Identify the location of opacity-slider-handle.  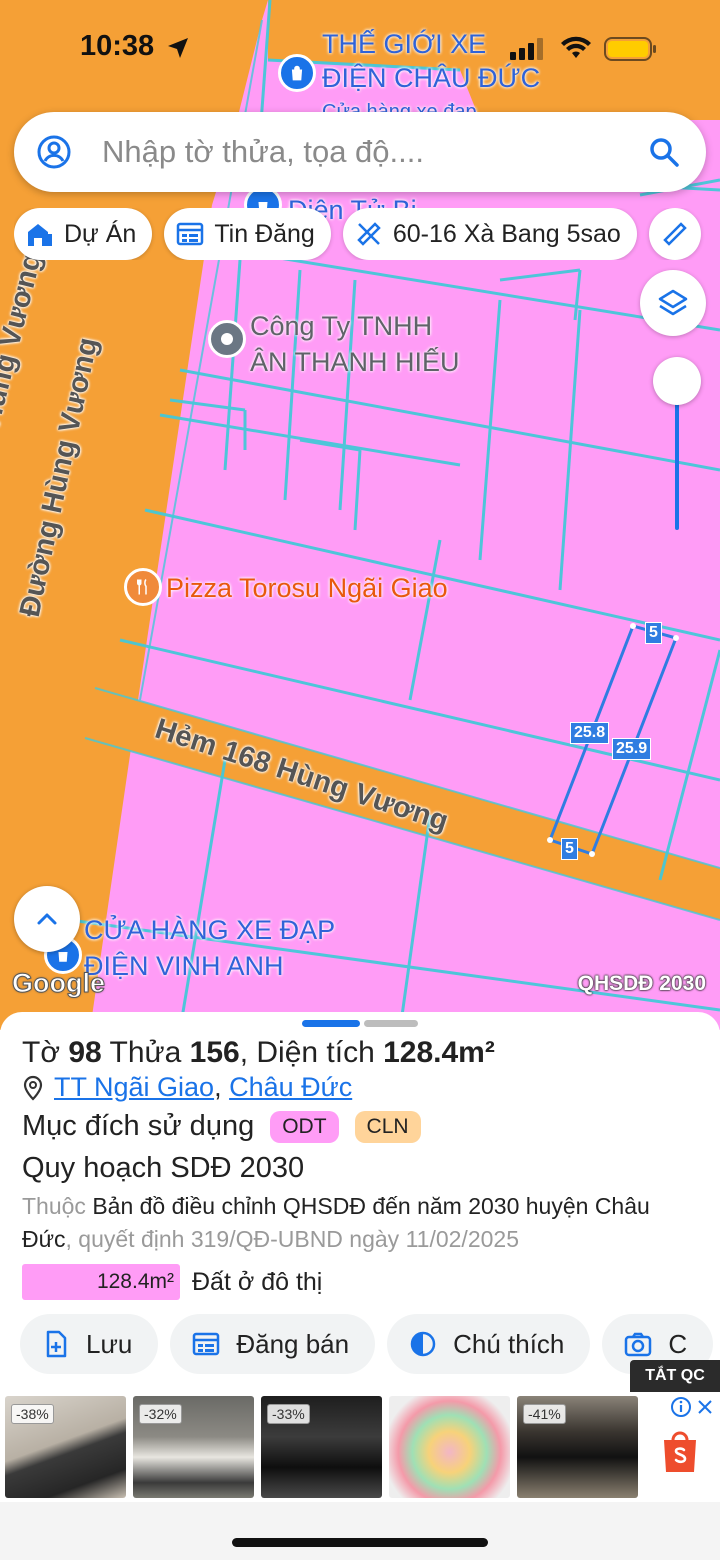
(677, 381).